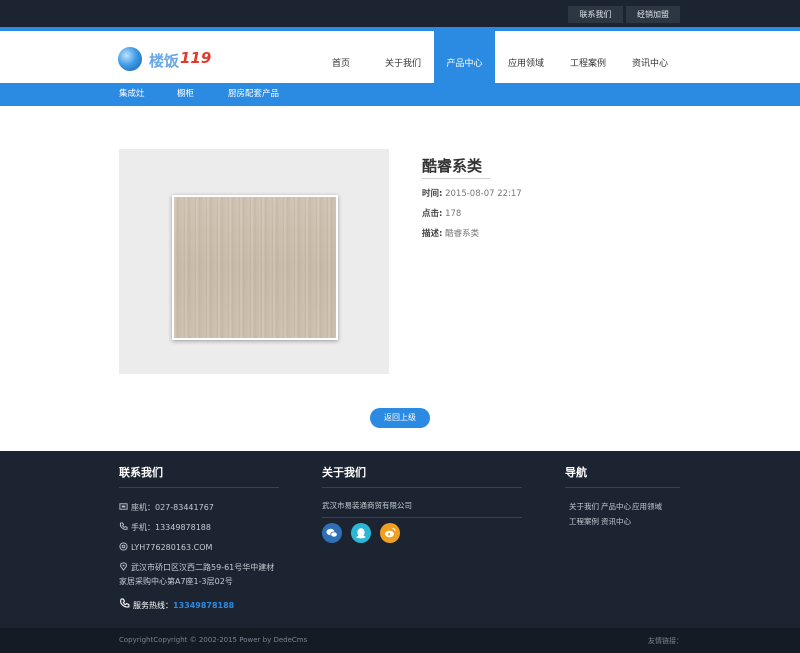 The height and width of the screenshot is (653, 800). What do you see at coordinates (456, 178) in the screenshot?
I see `title-divider` at bounding box center [456, 178].